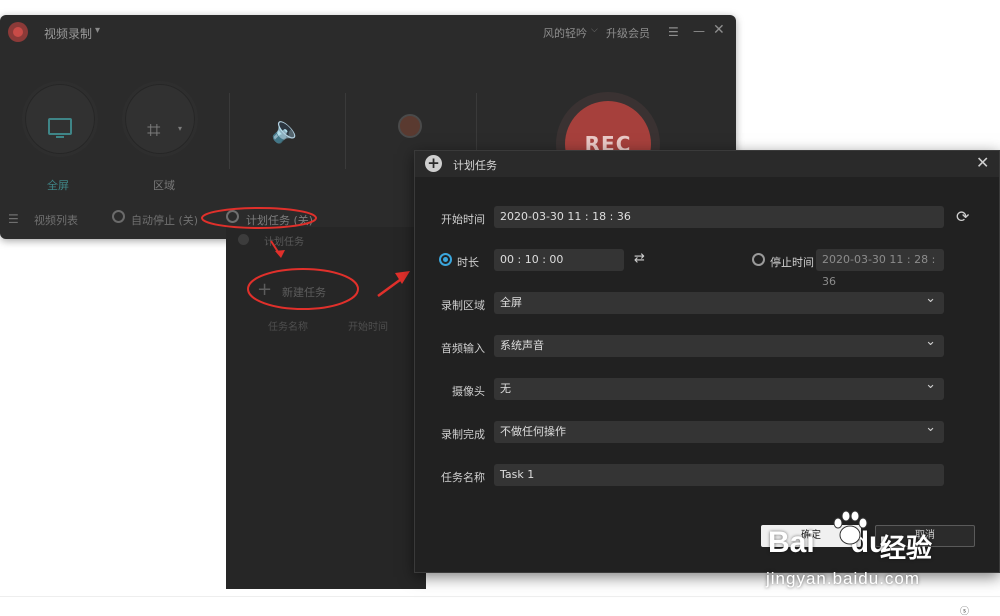 The height and width of the screenshot is (616, 1000). What do you see at coordinates (792, 262) in the screenshot?
I see `stop-time-label: 停止时间` at bounding box center [792, 262].